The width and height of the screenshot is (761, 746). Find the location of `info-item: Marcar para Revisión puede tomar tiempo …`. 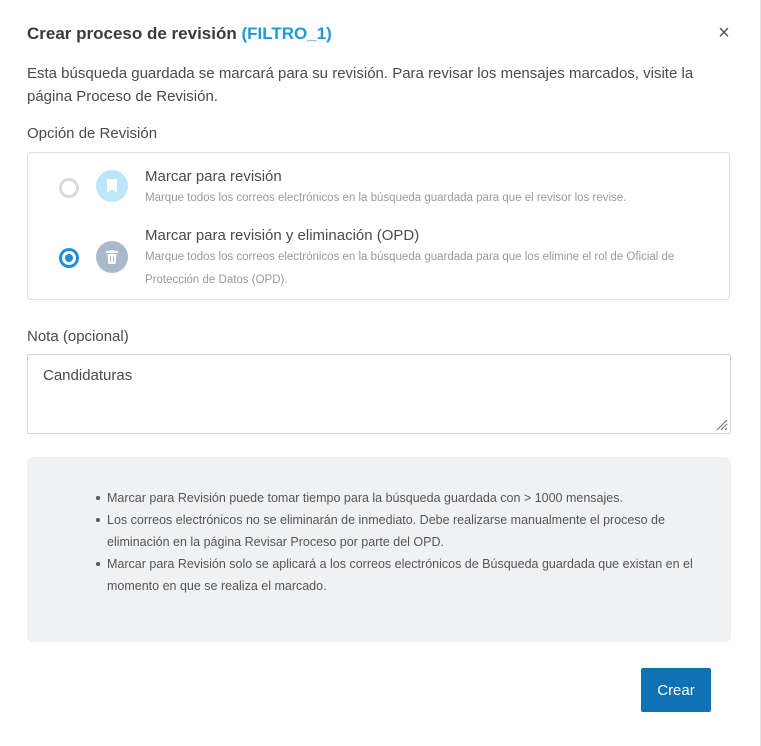

info-item: Marcar para Revisión puede tomar tiempo … is located at coordinates (401, 498).